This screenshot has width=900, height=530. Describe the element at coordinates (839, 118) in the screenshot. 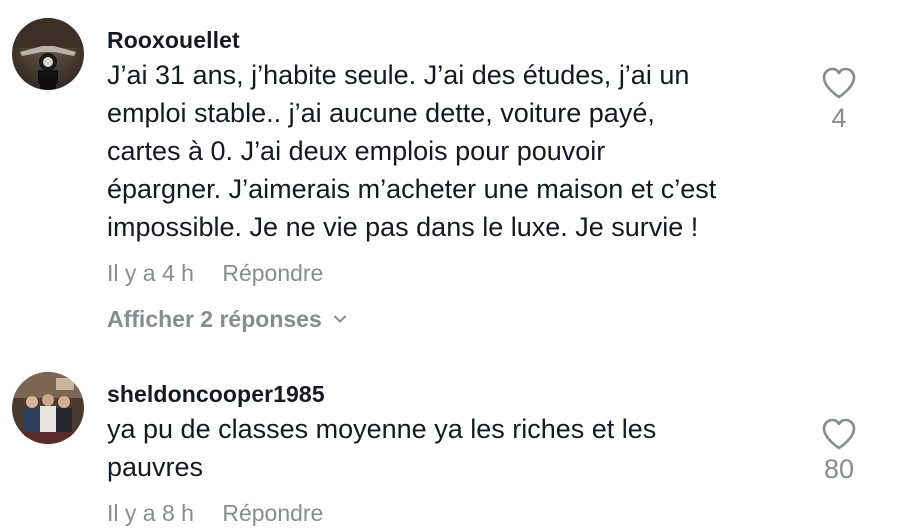

I see `like-count: 4` at that location.